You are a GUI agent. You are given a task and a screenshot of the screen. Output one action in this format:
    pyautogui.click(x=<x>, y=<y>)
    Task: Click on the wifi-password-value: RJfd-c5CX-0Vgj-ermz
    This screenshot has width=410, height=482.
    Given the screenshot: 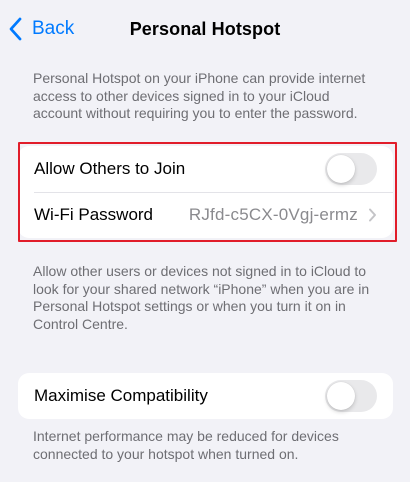 What is the action you would take?
    pyautogui.click(x=273, y=214)
    